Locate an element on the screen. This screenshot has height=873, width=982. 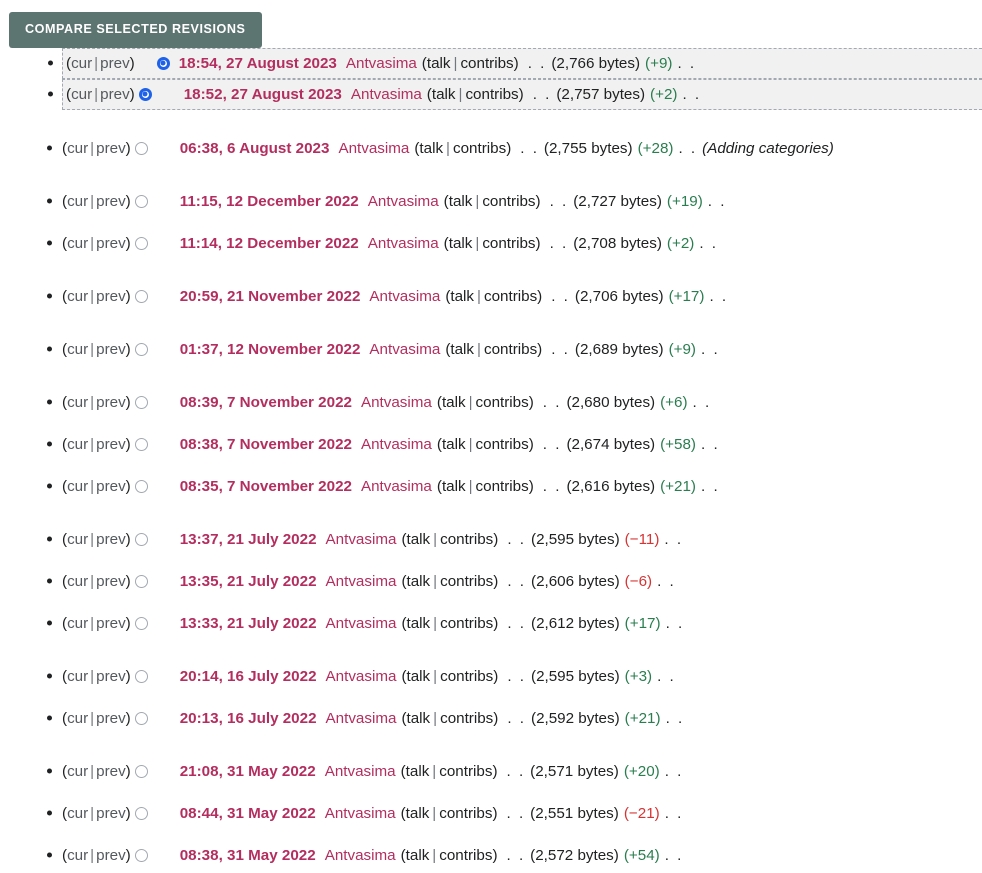
revision-date-link: 01:37, 12 November 2022 is located at coordinates (270, 349).